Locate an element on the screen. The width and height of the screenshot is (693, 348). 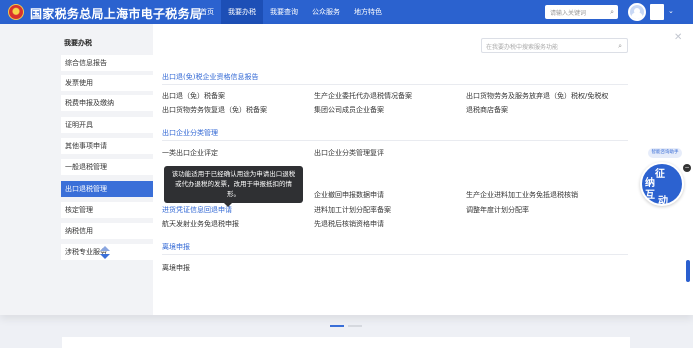
section-title-classification: 出口企业分类管理 is located at coordinates (190, 133).